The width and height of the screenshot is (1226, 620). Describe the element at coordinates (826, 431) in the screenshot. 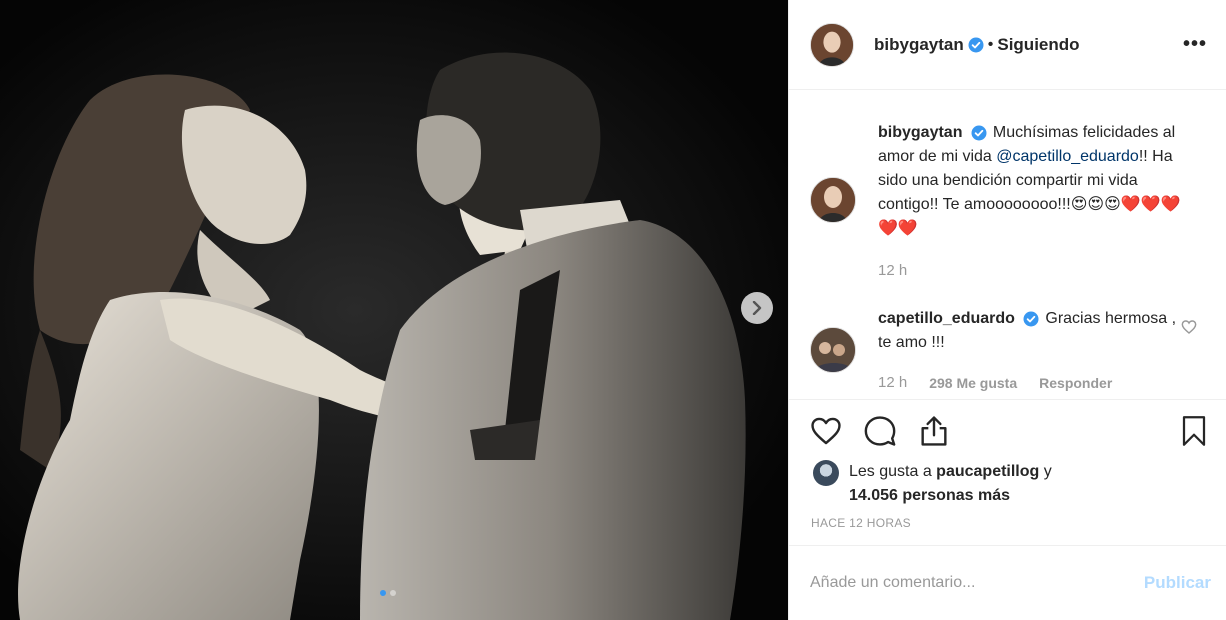

I see `heart-icon` at that location.